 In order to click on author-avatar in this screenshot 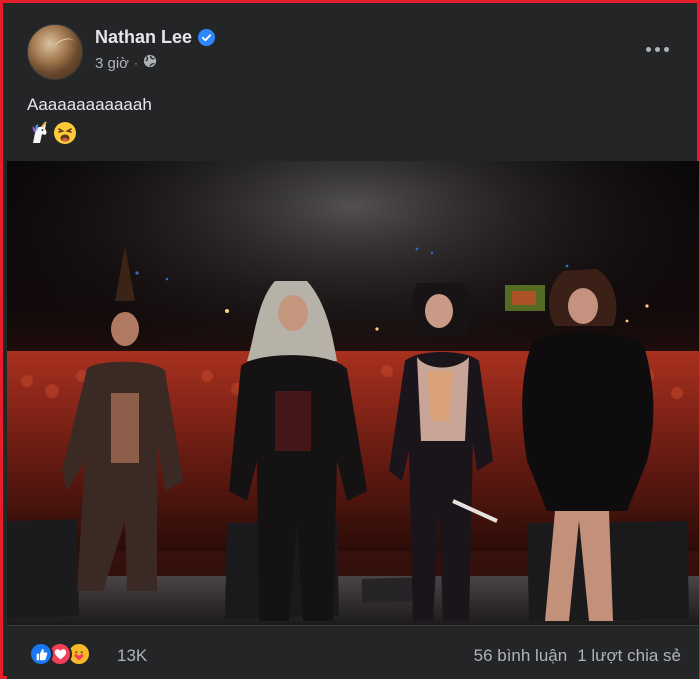, I will do `click(55, 52)`.